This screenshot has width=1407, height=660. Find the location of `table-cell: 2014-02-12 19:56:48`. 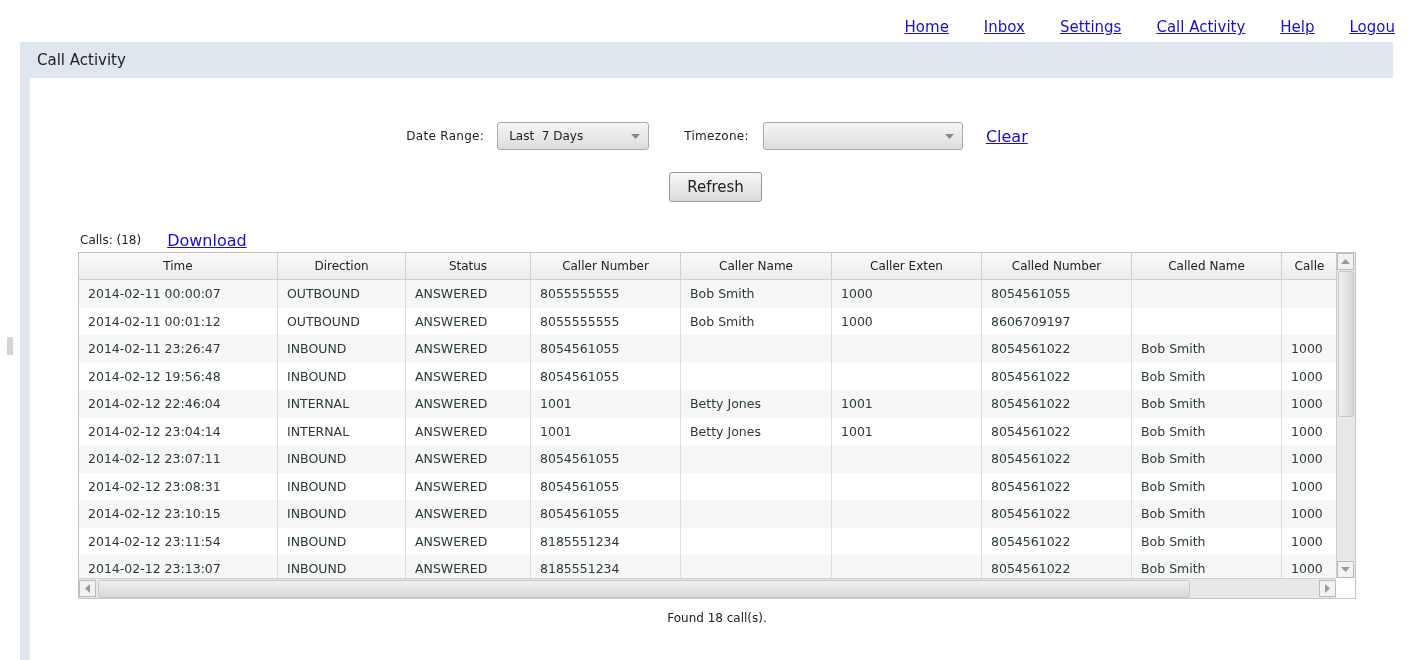

table-cell: 2014-02-12 19:56:48 is located at coordinates (154, 376).